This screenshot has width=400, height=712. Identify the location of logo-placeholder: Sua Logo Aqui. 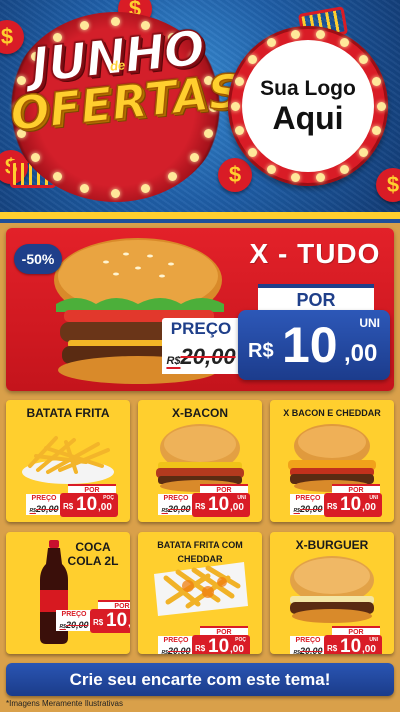
(308, 106).